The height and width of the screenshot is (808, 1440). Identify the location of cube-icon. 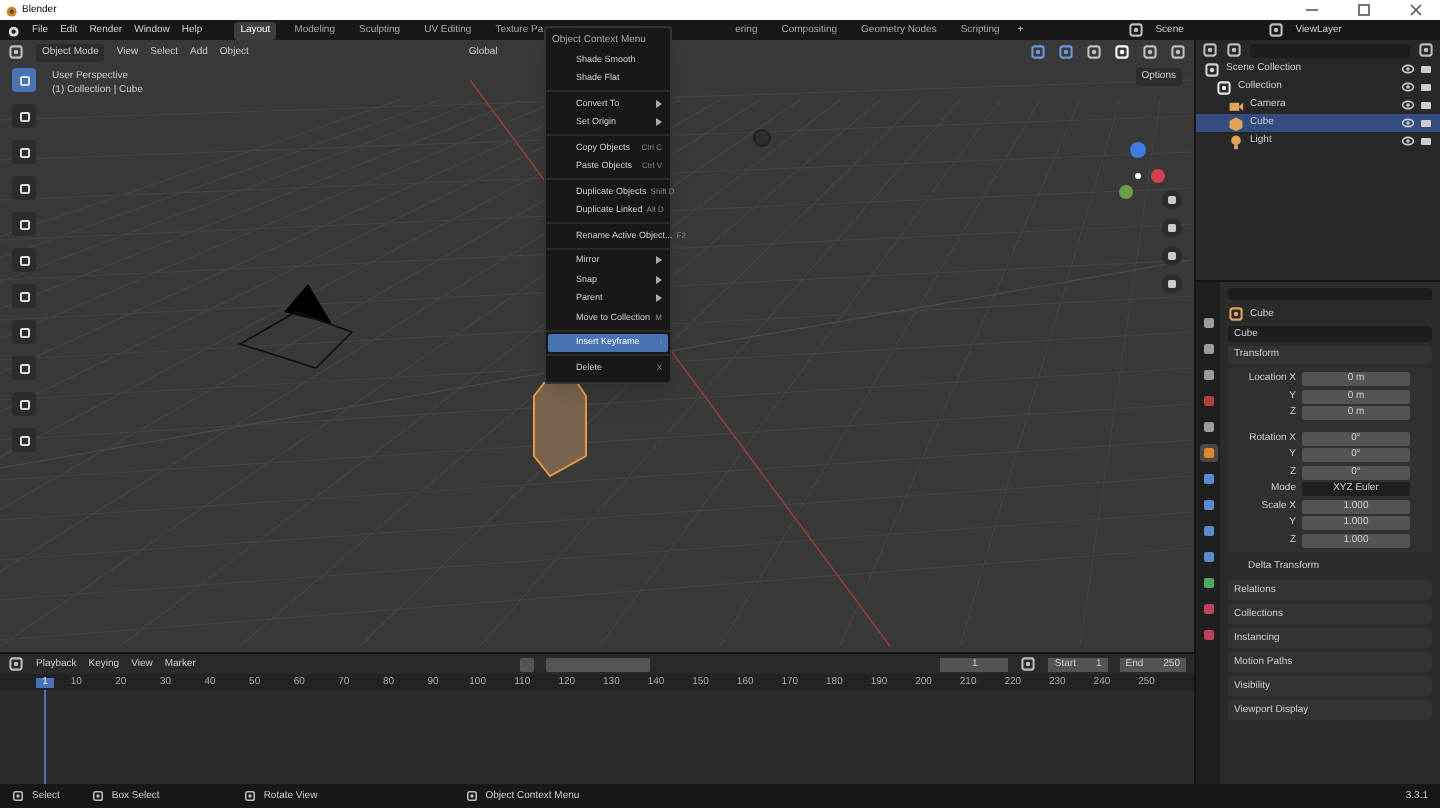
(1236, 123).